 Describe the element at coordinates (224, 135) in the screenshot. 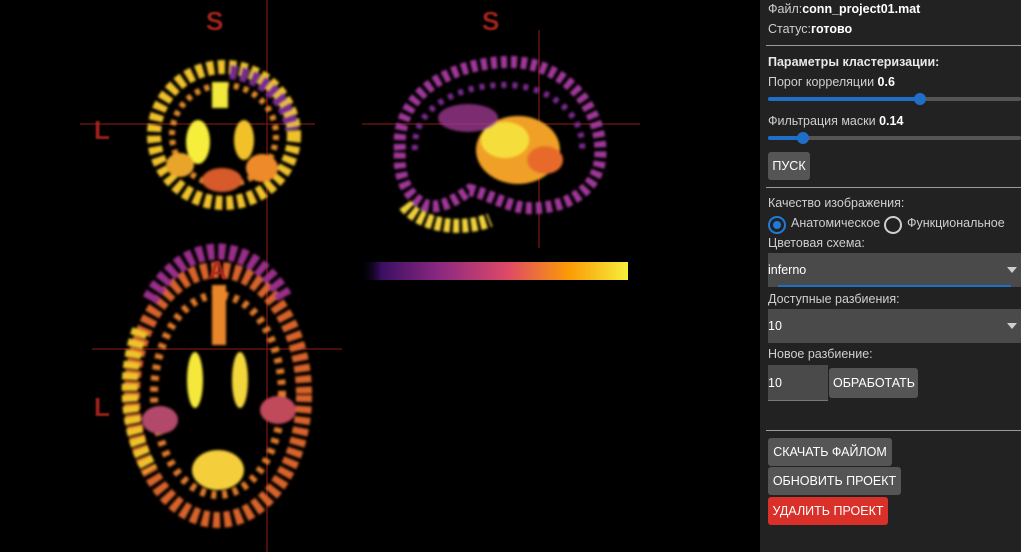

I see `coronal-slice` at that location.